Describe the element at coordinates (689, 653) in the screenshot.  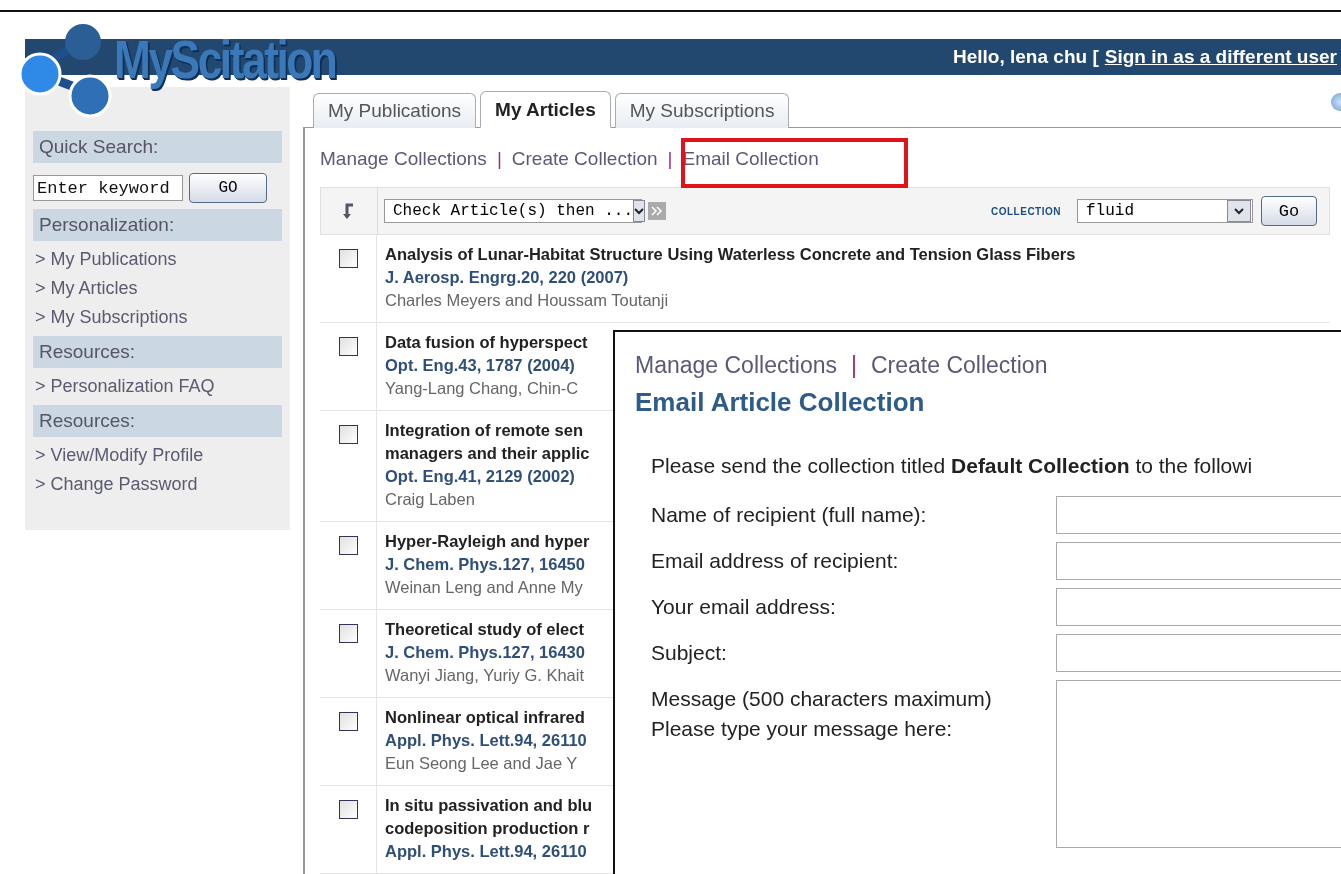
I see `field-label: Subject:` at that location.